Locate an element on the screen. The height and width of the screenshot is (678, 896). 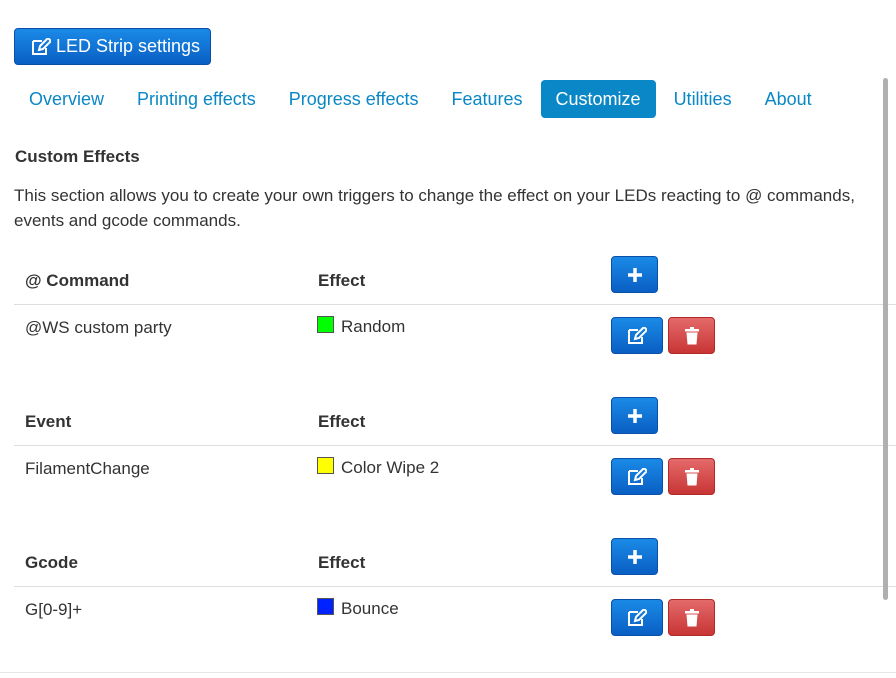
effect-value: Color Wipe 2 is located at coordinates (378, 467).